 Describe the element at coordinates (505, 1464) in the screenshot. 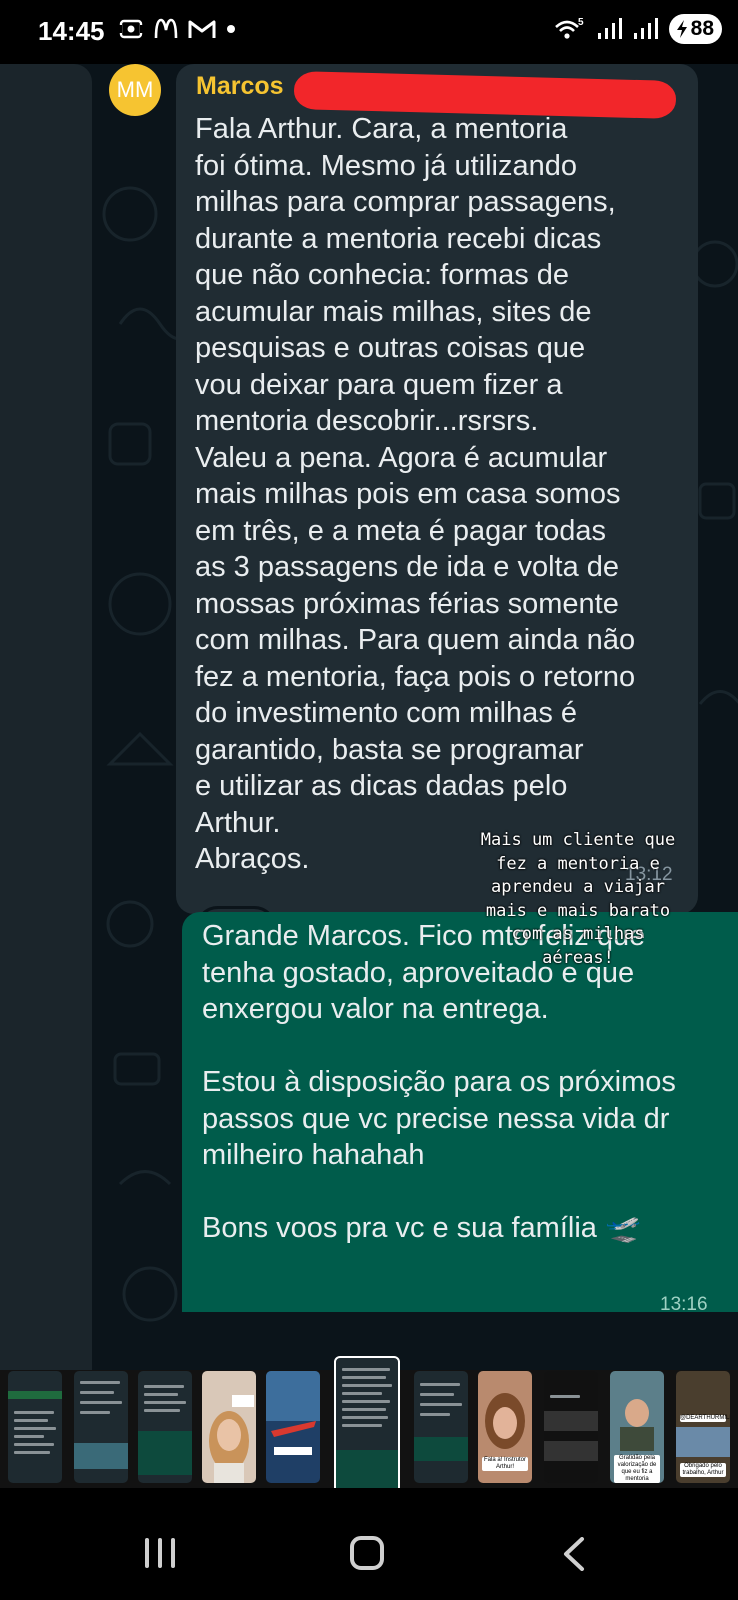

I see `thumbnail-8-caption: Fala a! Instrutor Arthur!` at that location.